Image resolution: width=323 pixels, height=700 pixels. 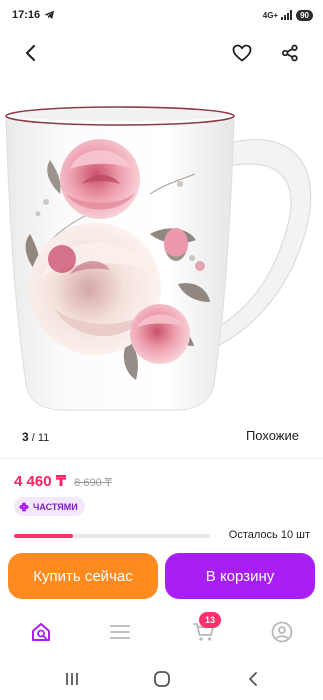 I want to click on recent-apps-button, so click(x=72, y=679).